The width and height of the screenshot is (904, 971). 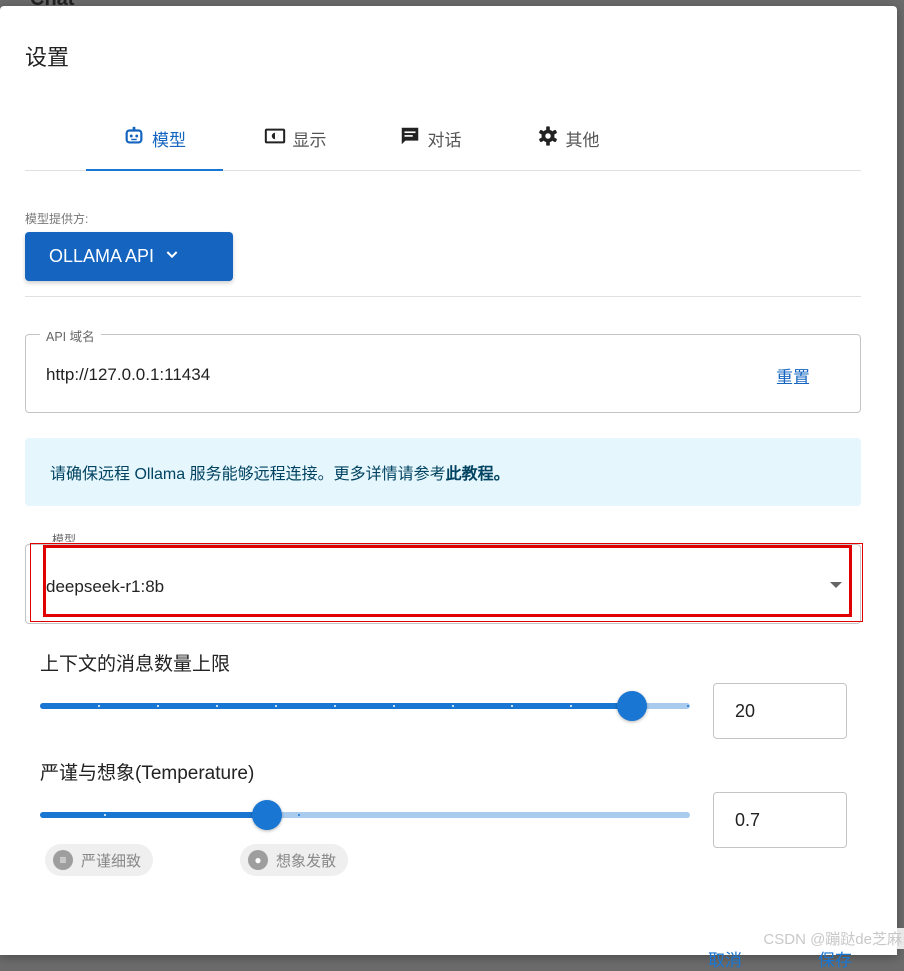 I want to click on save-button: 保存, so click(x=835, y=958).